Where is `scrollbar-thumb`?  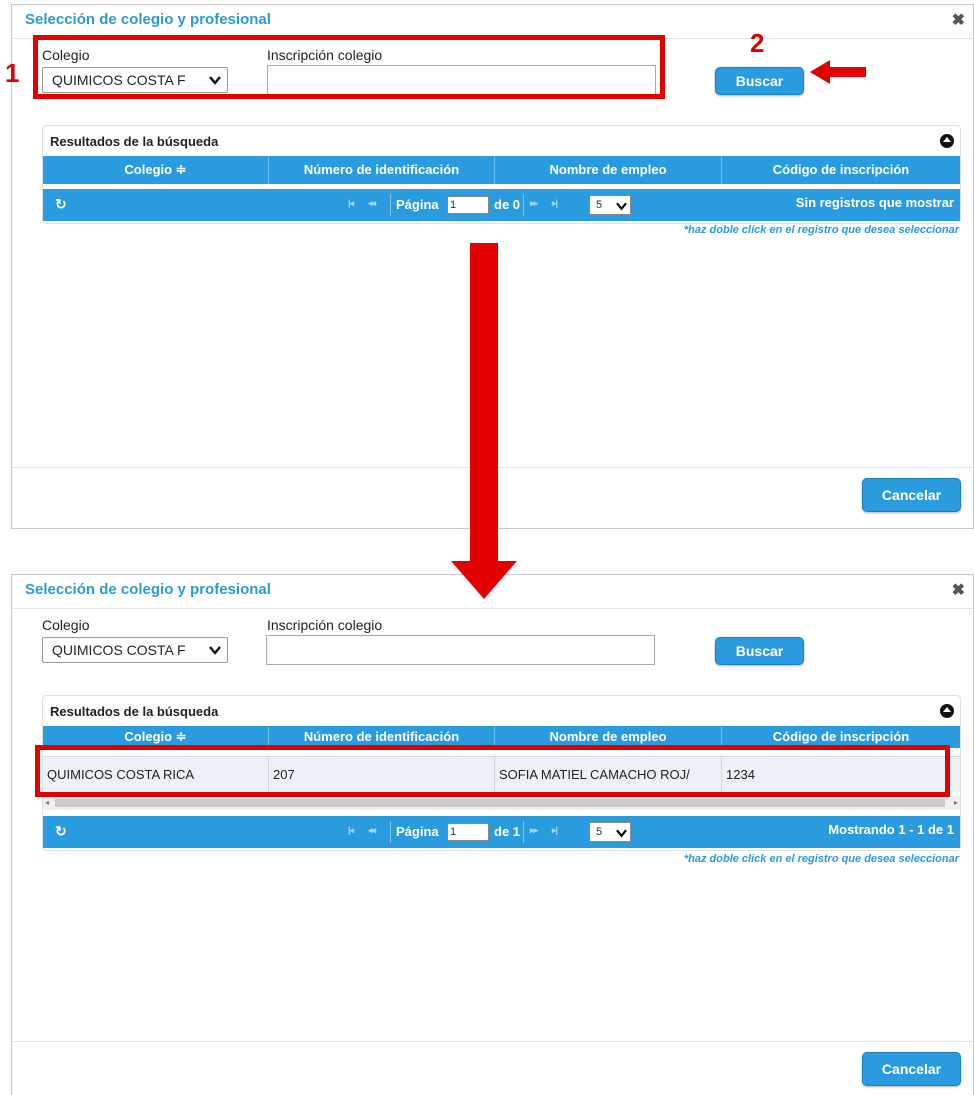
scrollbar-thumb is located at coordinates (500, 803).